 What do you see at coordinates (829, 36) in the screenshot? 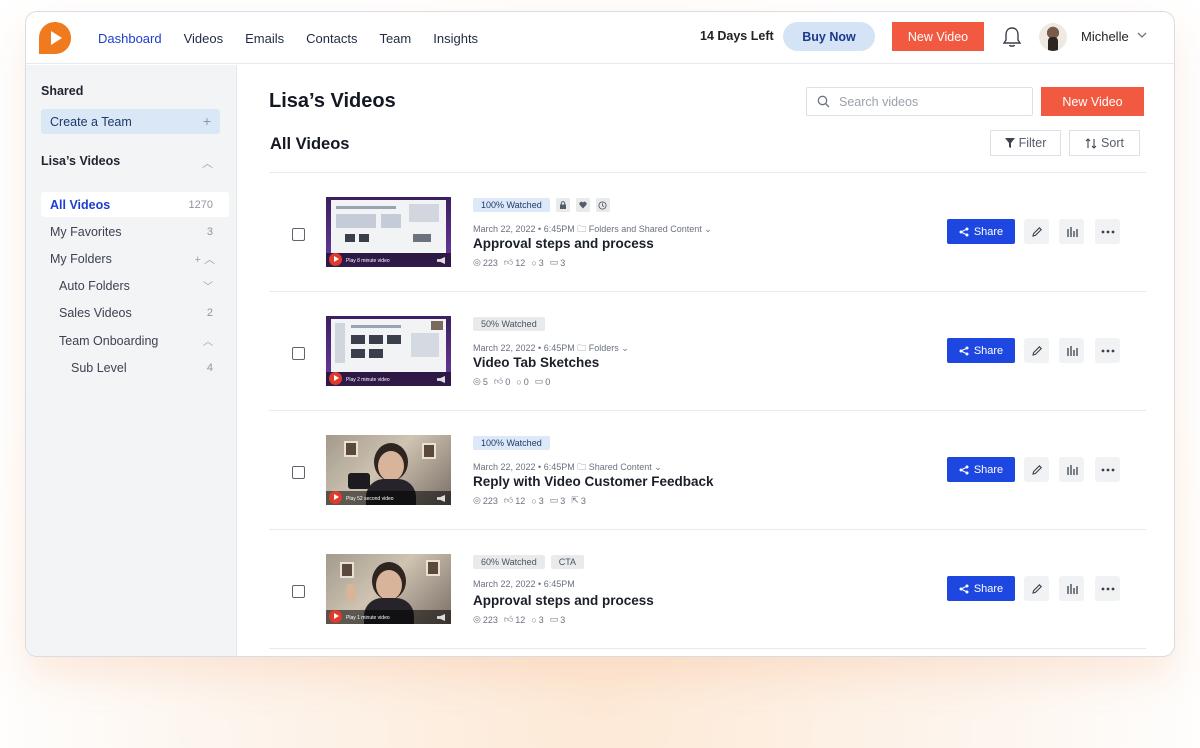
I see `buy-now-button: Buy Now` at bounding box center [829, 36].